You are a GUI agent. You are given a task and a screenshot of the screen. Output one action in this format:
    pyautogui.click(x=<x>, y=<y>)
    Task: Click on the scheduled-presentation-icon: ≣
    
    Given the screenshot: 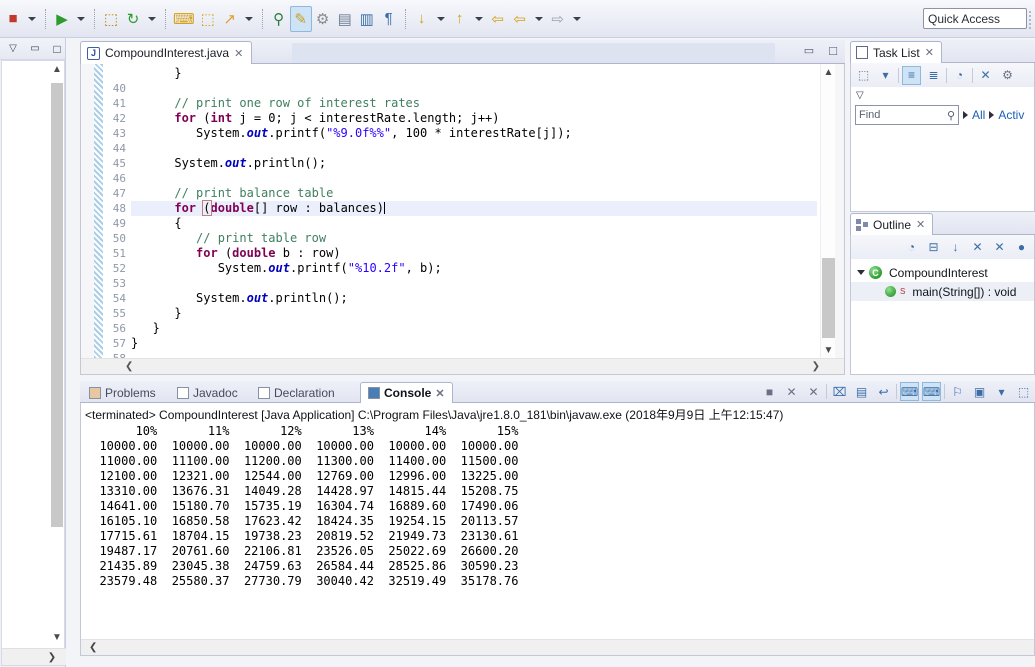 What is the action you would take?
    pyautogui.click(x=933, y=75)
    